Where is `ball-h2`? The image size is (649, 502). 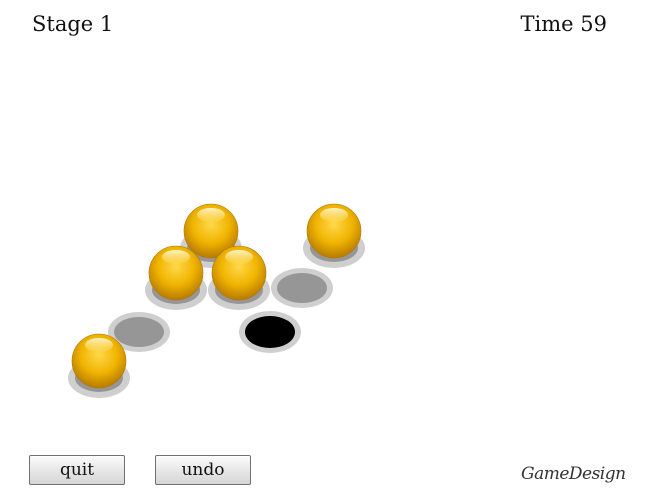 ball-h2 is located at coordinates (334, 235).